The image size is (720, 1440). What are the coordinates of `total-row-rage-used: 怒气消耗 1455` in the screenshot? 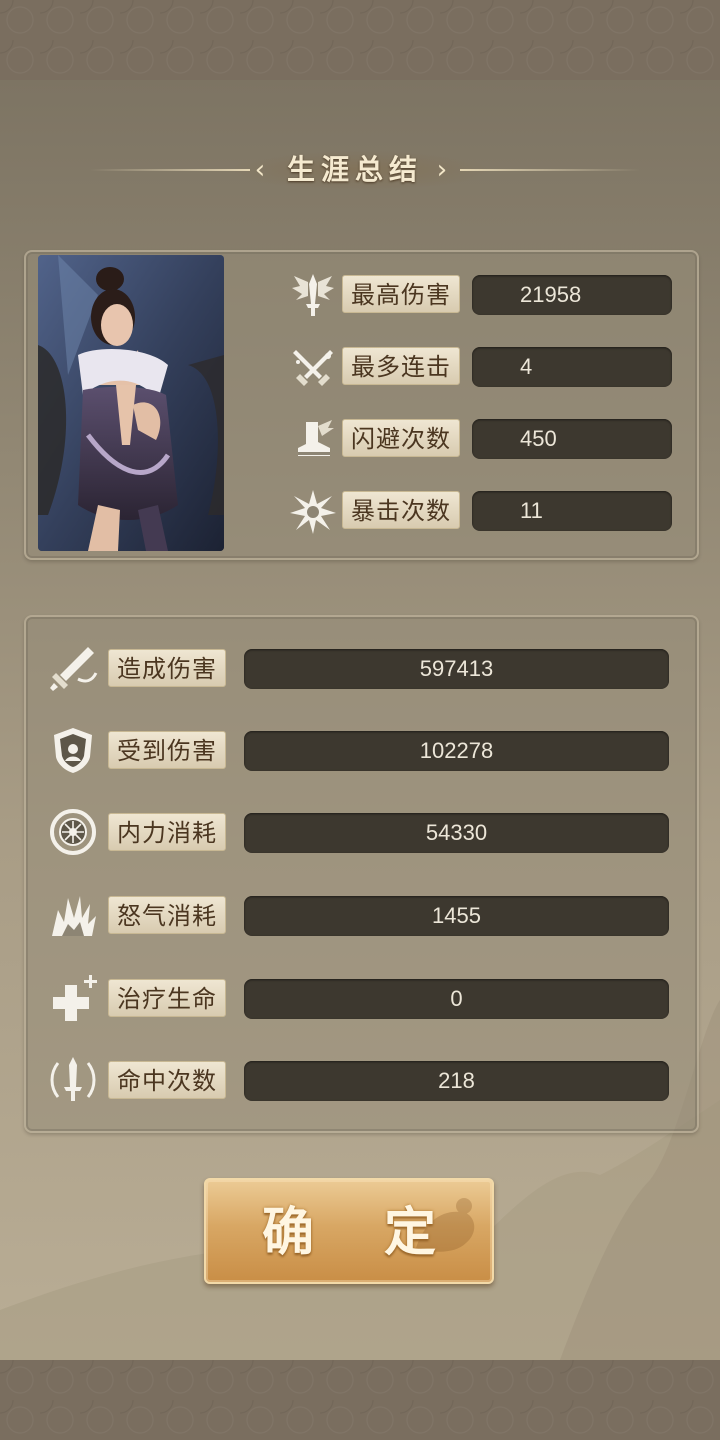 It's located at (360, 913).